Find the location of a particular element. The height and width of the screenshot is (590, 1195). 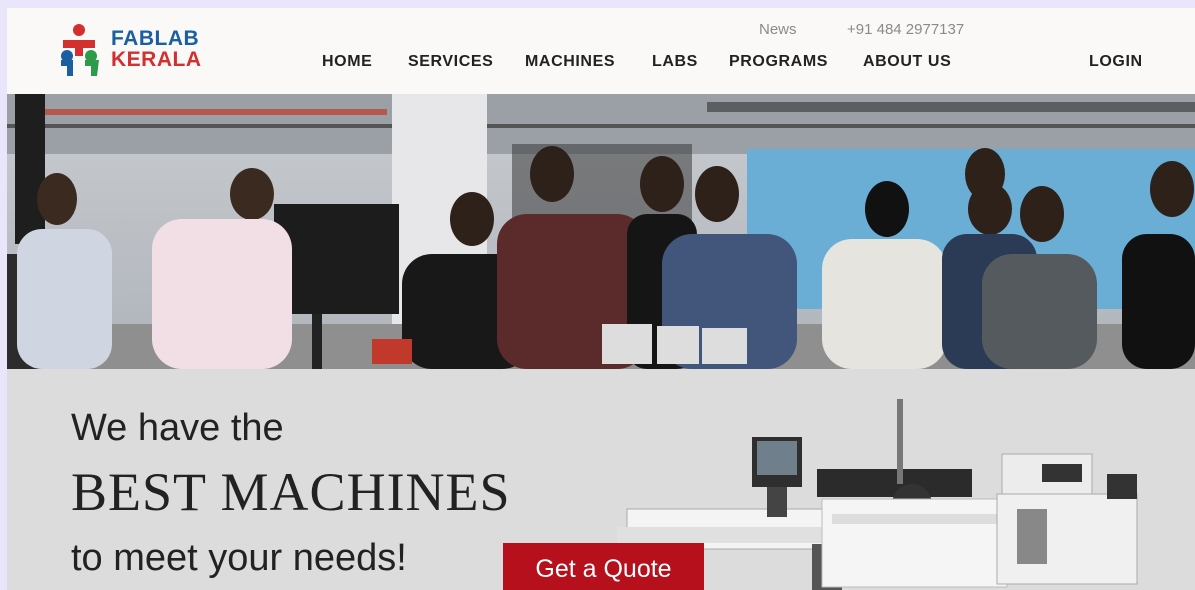

nav-labs: LABS is located at coordinates (675, 62).